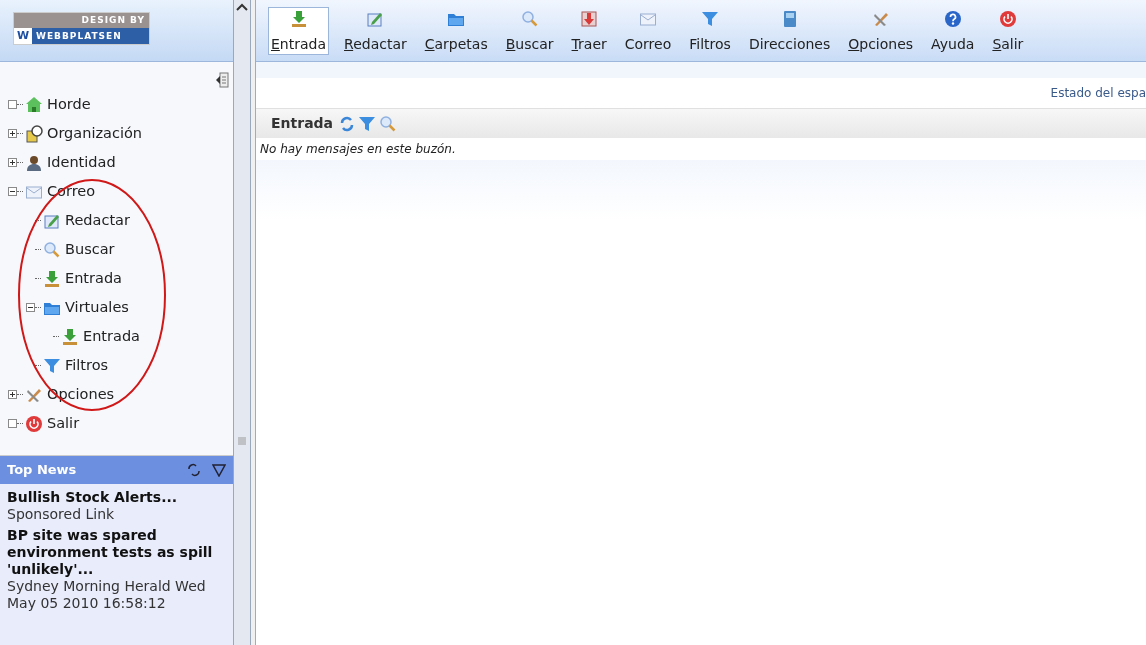  Describe the element at coordinates (222, 80) in the screenshot. I see `collapse-sidebar-icon` at that location.